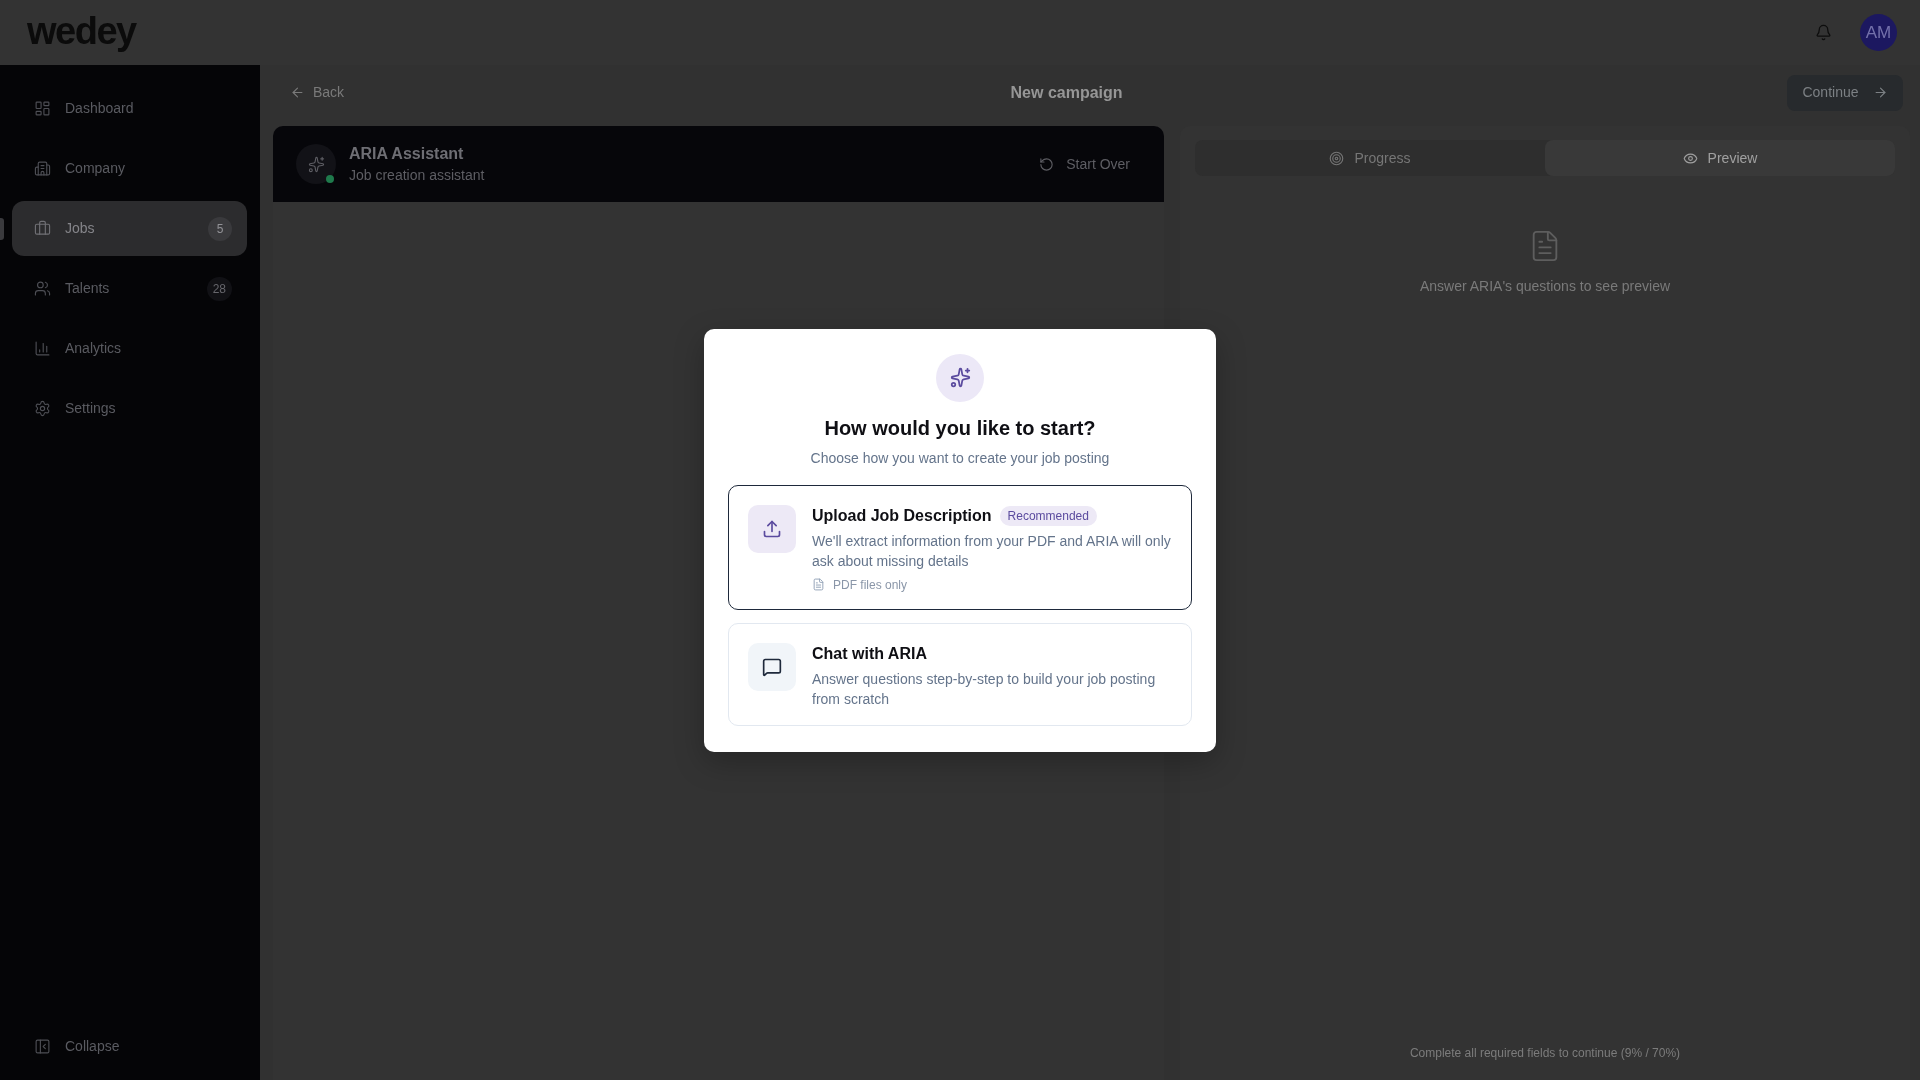 The image size is (1920, 1080). Describe the element at coordinates (869, 653) in the screenshot. I see `option-title: Chat with ARIA` at that location.